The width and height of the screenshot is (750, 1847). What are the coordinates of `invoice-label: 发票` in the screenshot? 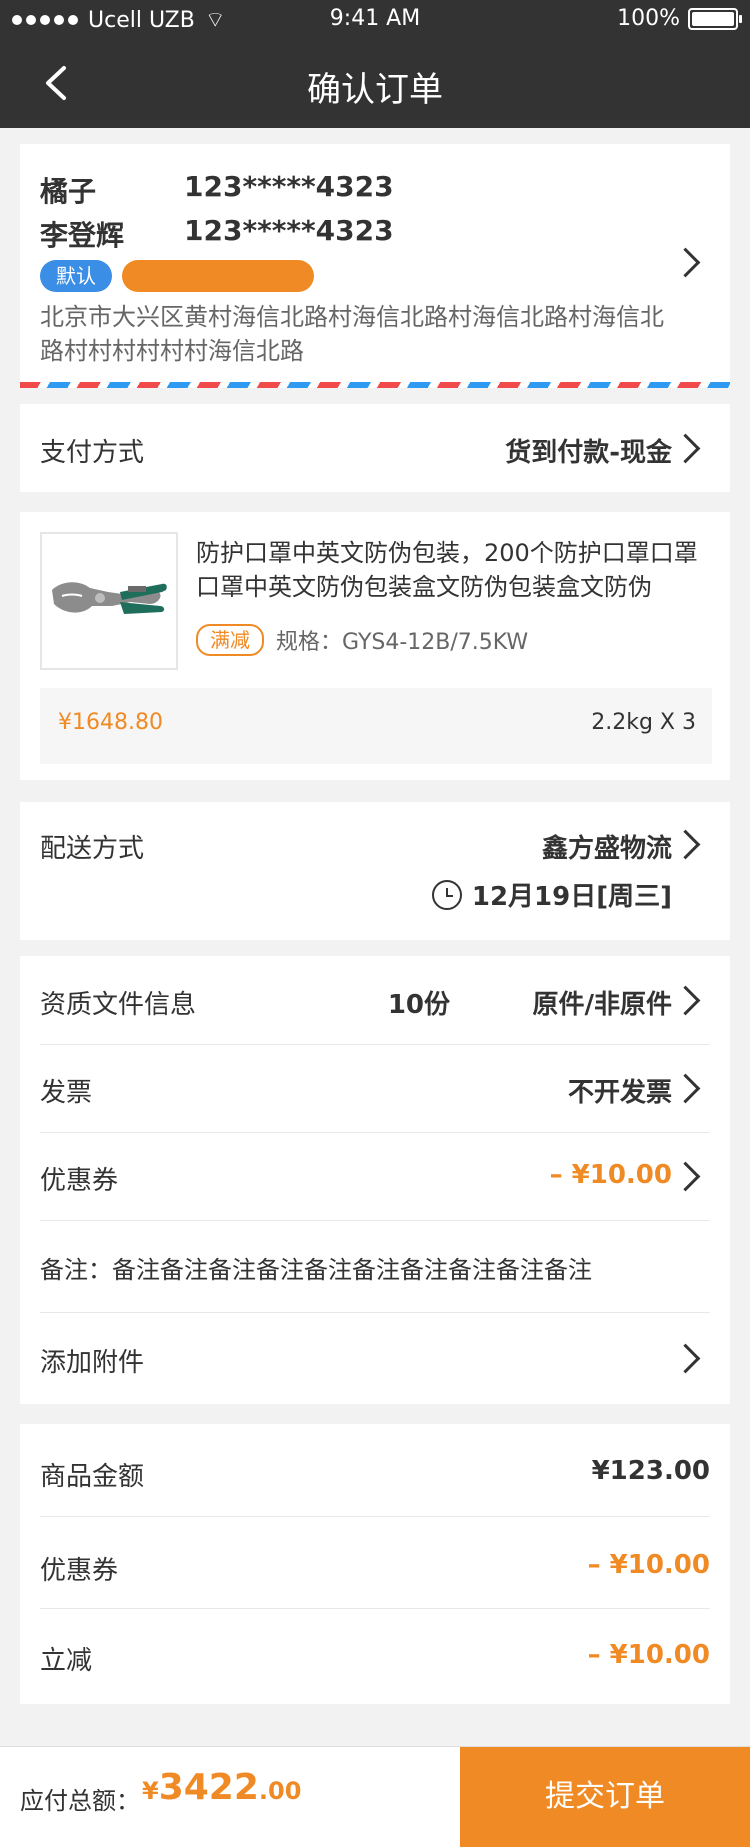 It's located at (66, 1093).